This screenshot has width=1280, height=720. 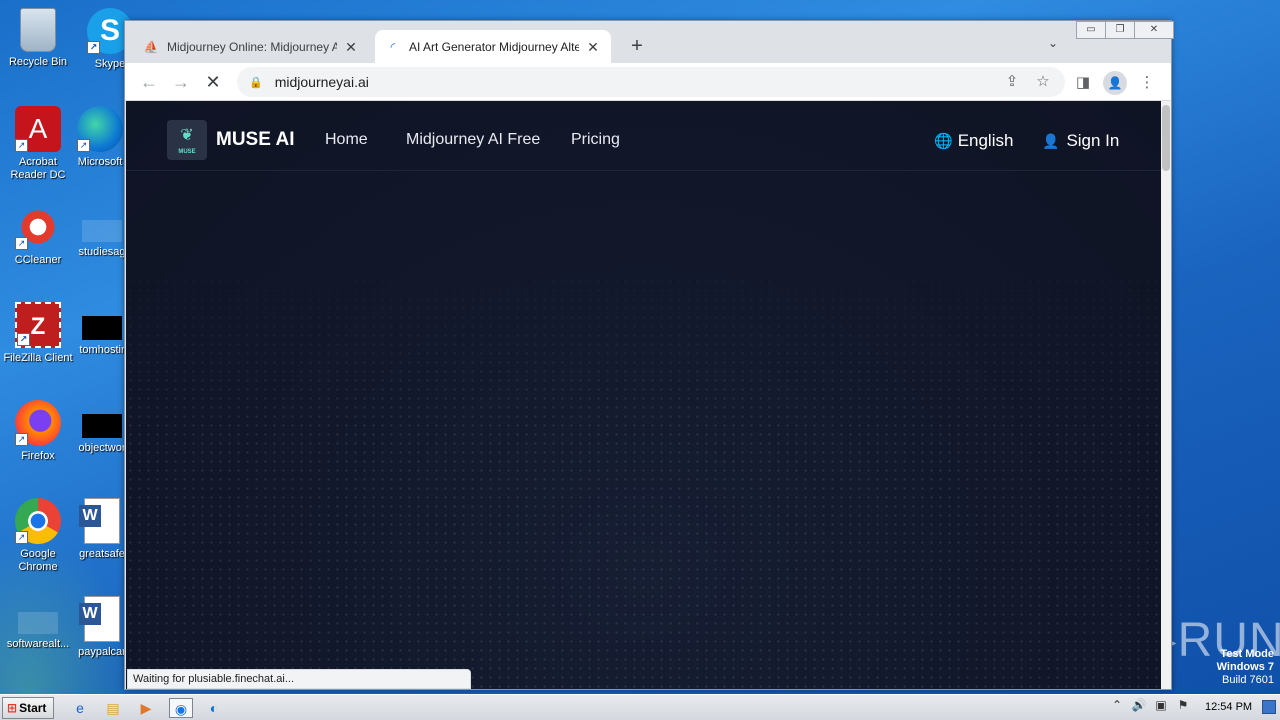 I want to click on desktop-icon-label: paypalcar, so click(x=102, y=652).